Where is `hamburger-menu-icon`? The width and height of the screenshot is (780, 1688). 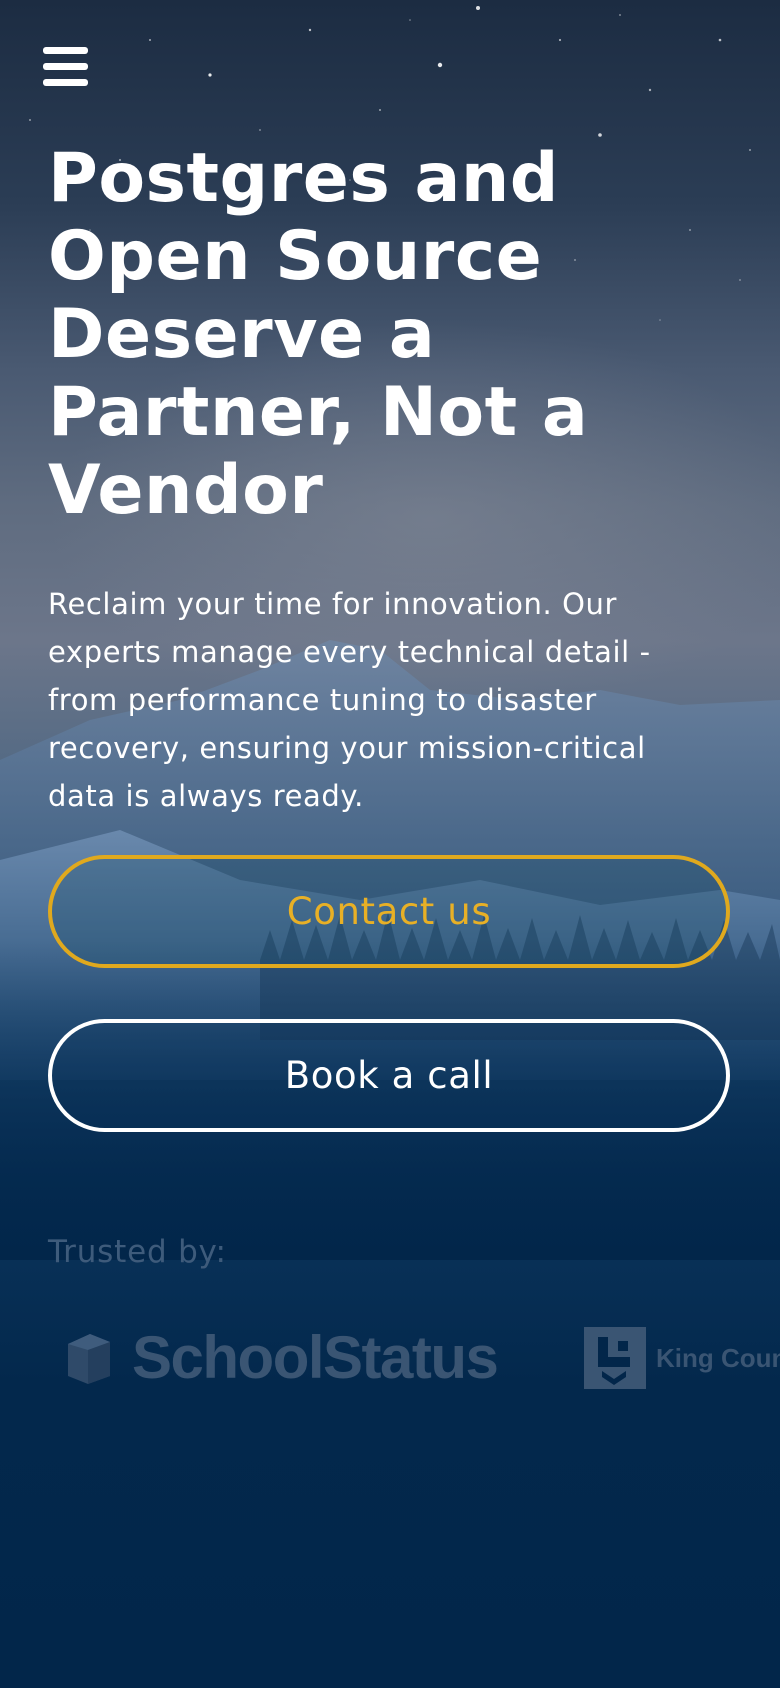
hamburger-menu-icon is located at coordinates (65, 50).